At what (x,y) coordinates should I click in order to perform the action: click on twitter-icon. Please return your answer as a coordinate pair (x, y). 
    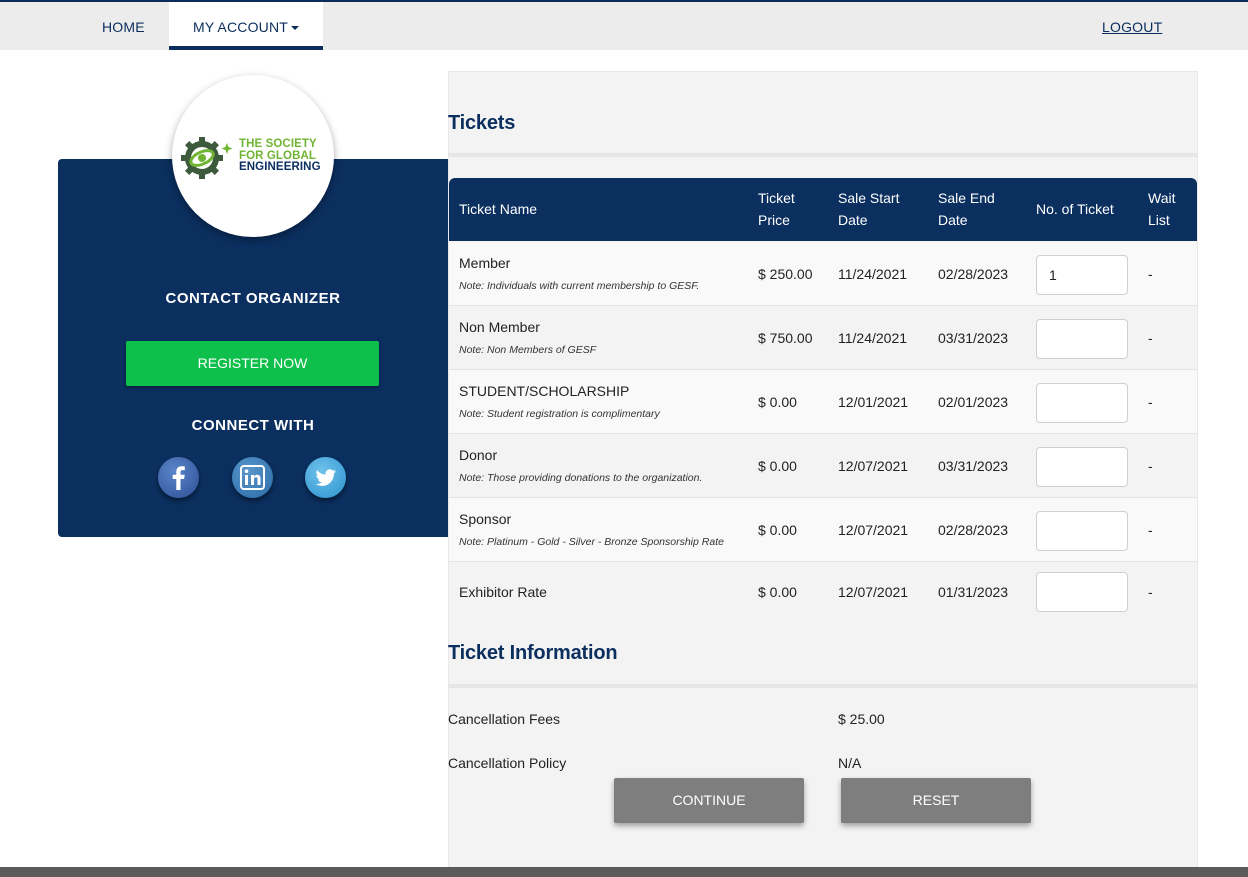
    Looking at the image, I should click on (325, 477).